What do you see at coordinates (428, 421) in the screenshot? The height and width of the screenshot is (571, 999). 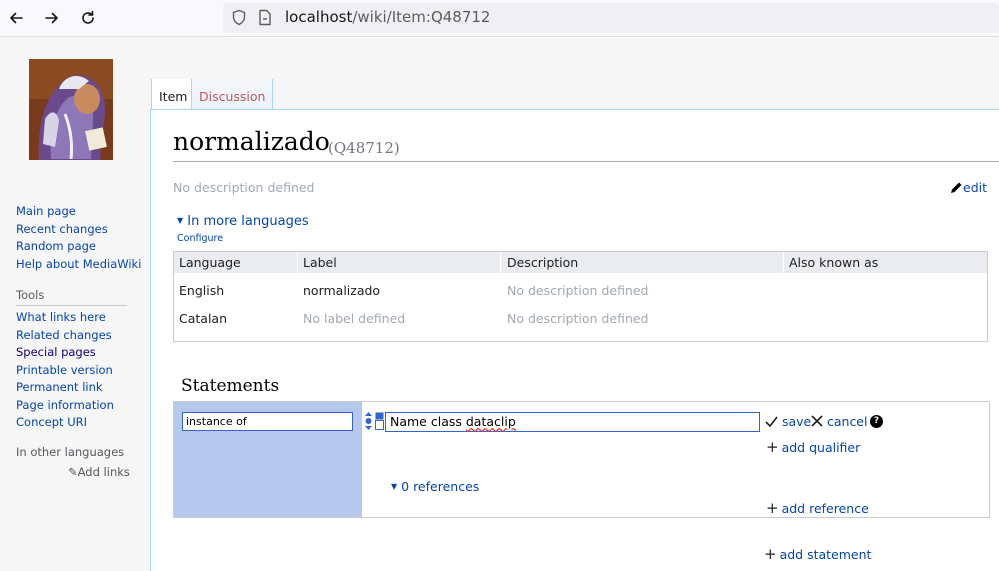 I see `value-text: Name class` at bounding box center [428, 421].